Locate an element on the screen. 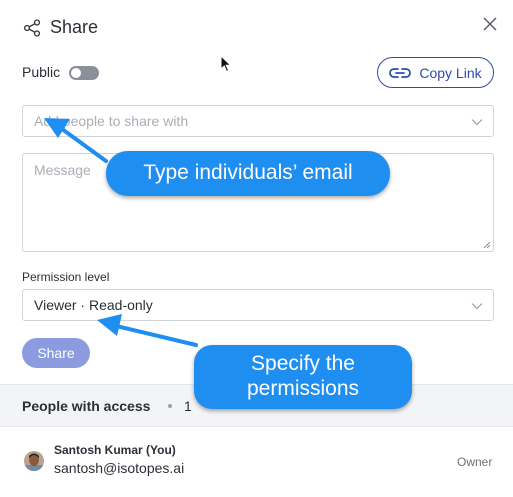 The width and height of the screenshot is (513, 497). close-icon is located at coordinates (490, 24).